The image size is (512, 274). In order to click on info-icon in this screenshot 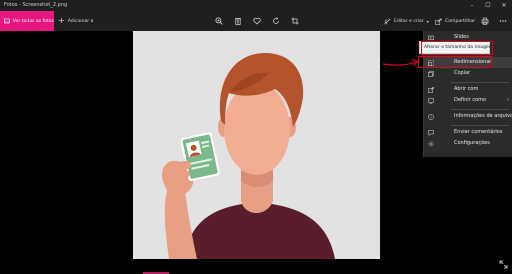, I will do `click(431, 116)`.